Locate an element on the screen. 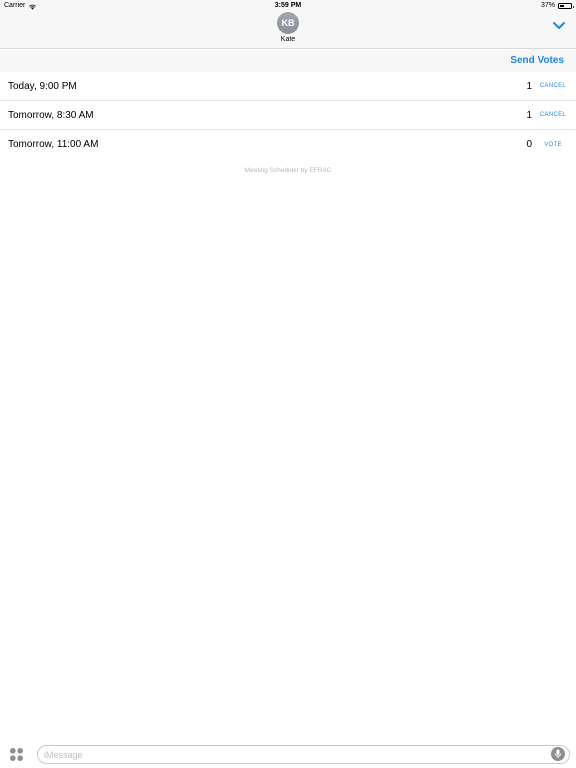 This screenshot has width=576, height=768. credit-text: Meeting Scheduler by EFRAC is located at coordinates (288, 170).